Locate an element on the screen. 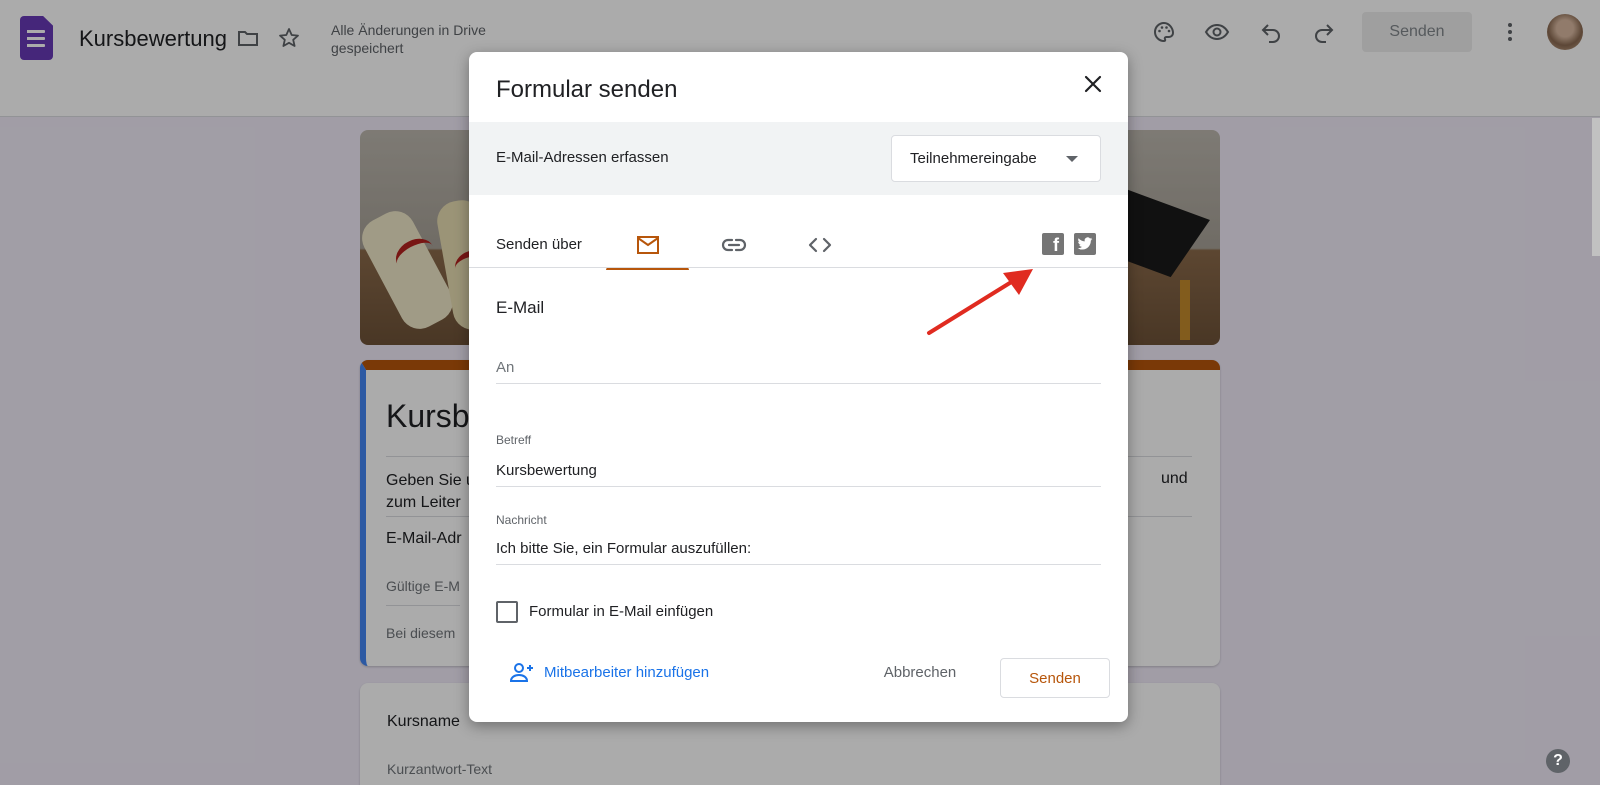 This screenshot has width=1600, height=785. close-icon is located at coordinates (1093, 84).